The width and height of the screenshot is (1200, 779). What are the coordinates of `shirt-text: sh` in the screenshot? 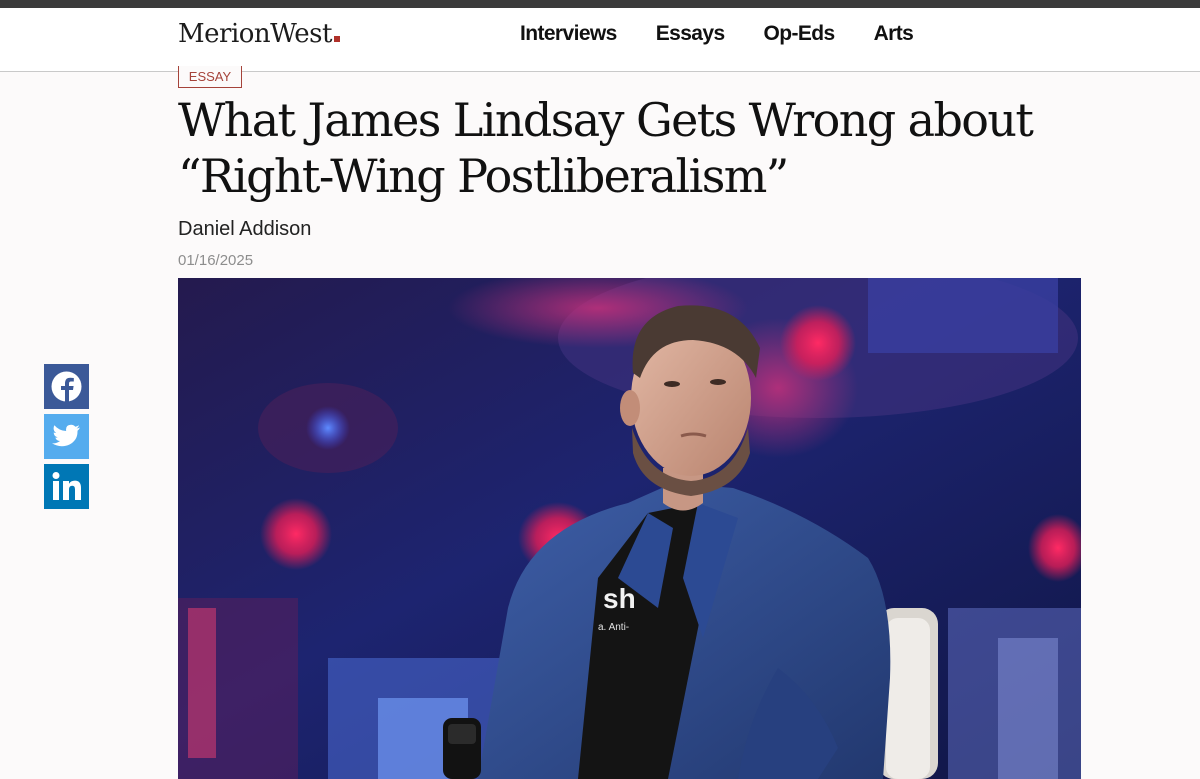 It's located at (619, 598).